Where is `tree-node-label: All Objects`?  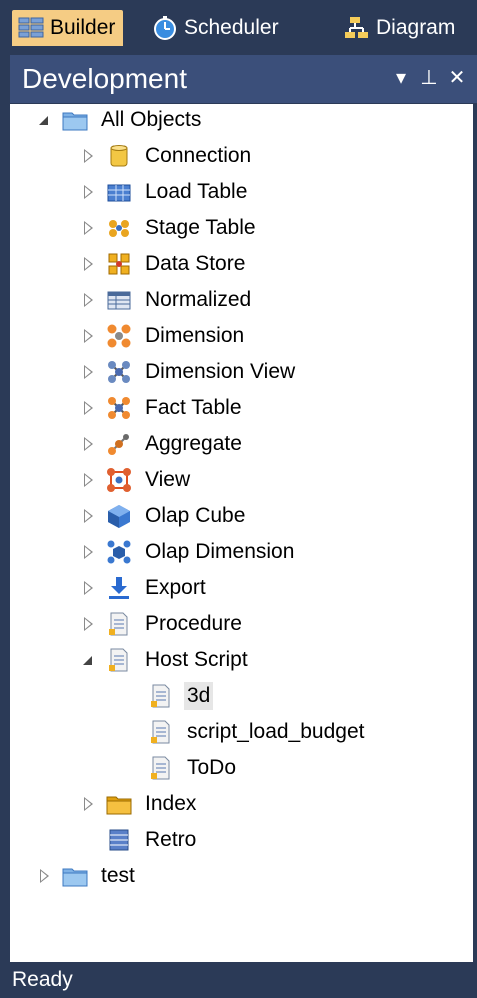 tree-node-label: All Objects is located at coordinates (151, 119).